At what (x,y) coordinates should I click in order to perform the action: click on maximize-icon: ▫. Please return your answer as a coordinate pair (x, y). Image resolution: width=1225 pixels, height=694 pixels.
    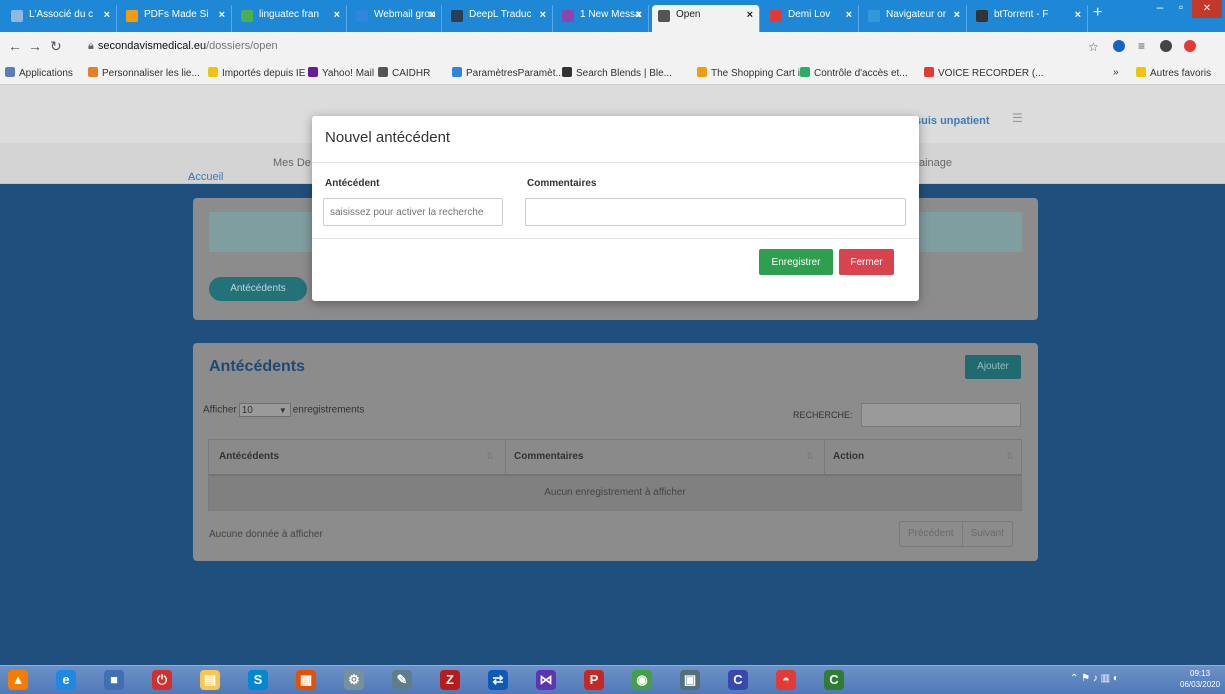
    Looking at the image, I should click on (1181, 9).